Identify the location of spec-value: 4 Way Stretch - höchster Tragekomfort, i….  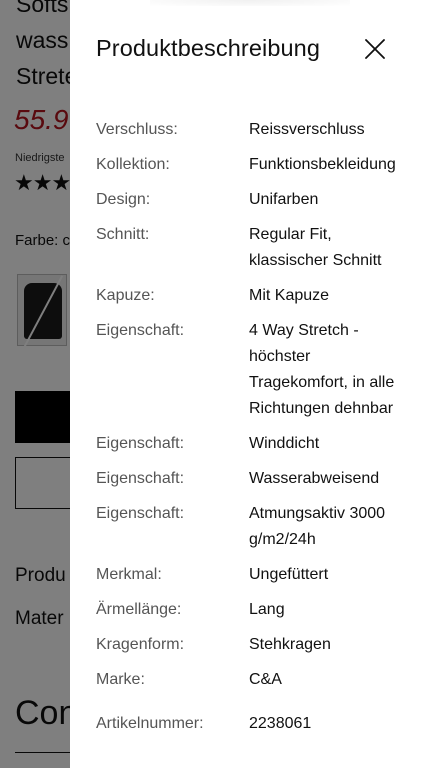
(322, 369).